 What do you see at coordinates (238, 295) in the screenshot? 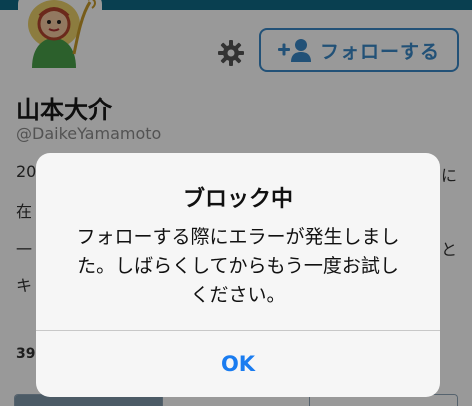
I see `alert-message-line: ください。` at bounding box center [238, 295].